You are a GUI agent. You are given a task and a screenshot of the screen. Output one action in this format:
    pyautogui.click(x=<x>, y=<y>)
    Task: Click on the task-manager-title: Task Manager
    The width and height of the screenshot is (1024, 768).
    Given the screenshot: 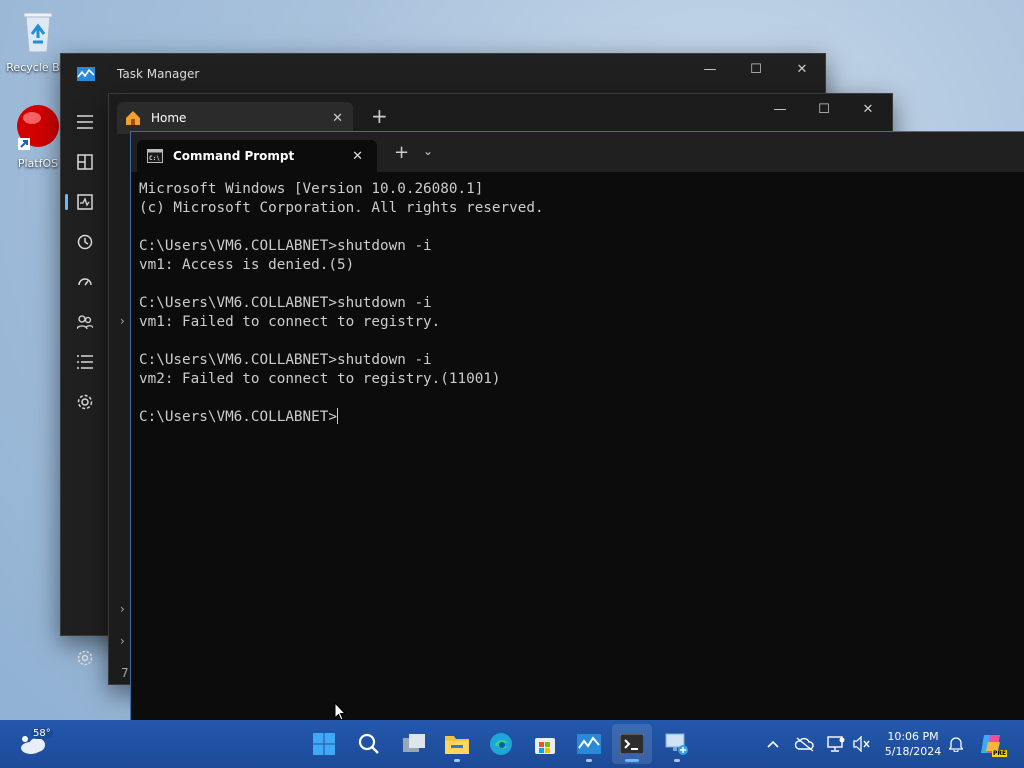 What is the action you would take?
    pyautogui.click(x=158, y=74)
    